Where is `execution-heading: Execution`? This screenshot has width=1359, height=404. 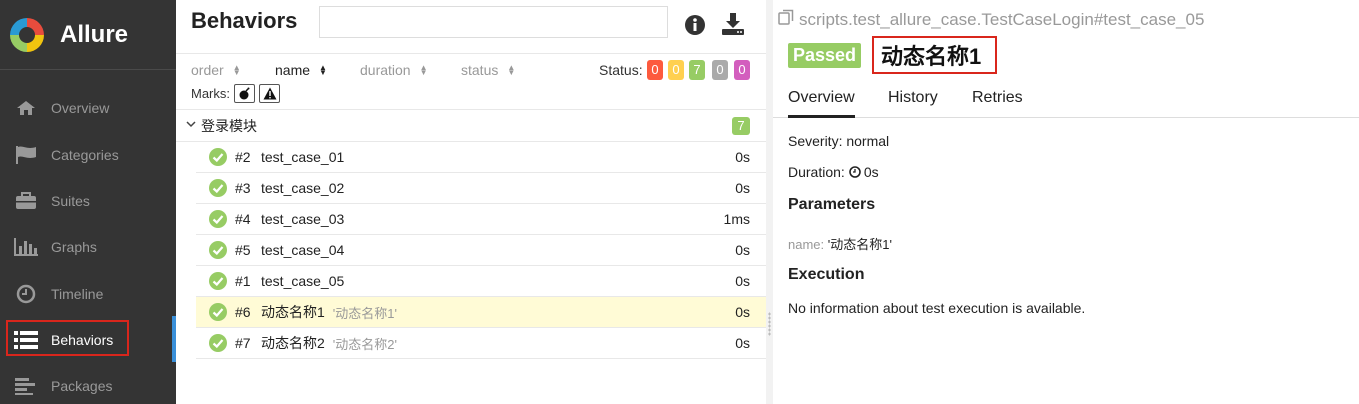 execution-heading: Execution is located at coordinates (826, 274).